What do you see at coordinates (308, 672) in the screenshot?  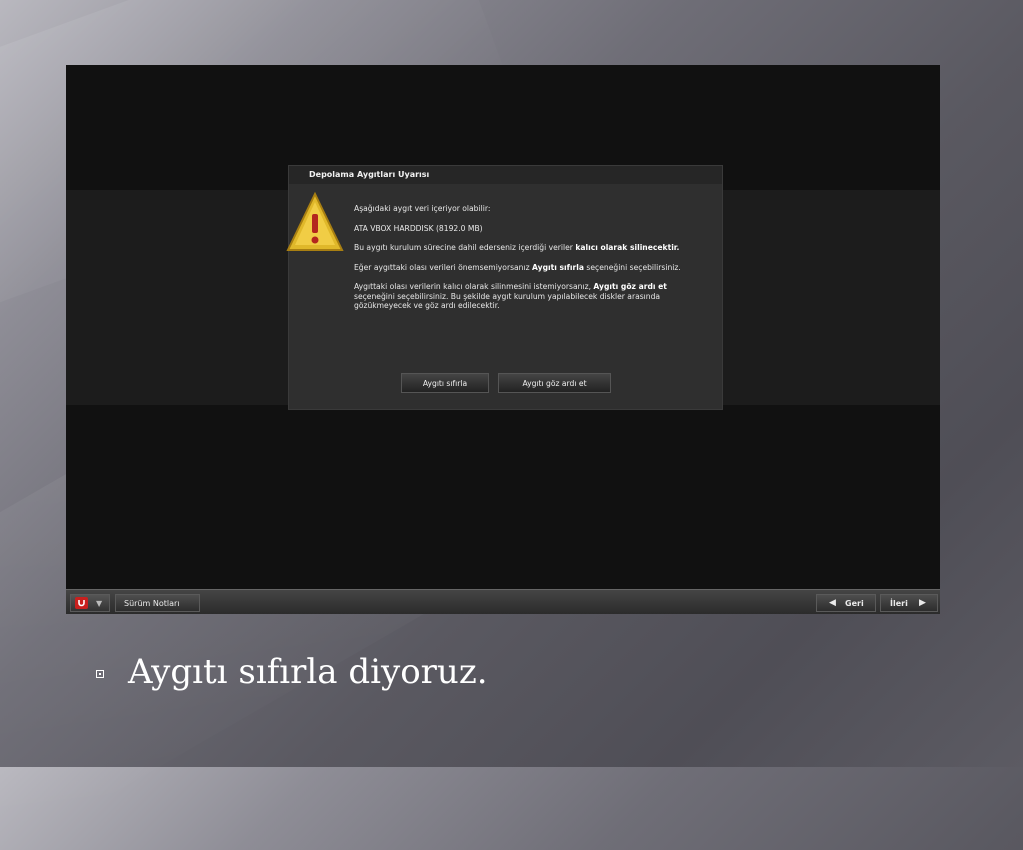 I see `slide-caption: Aygıtı sıfırla diyoruz.` at bounding box center [308, 672].